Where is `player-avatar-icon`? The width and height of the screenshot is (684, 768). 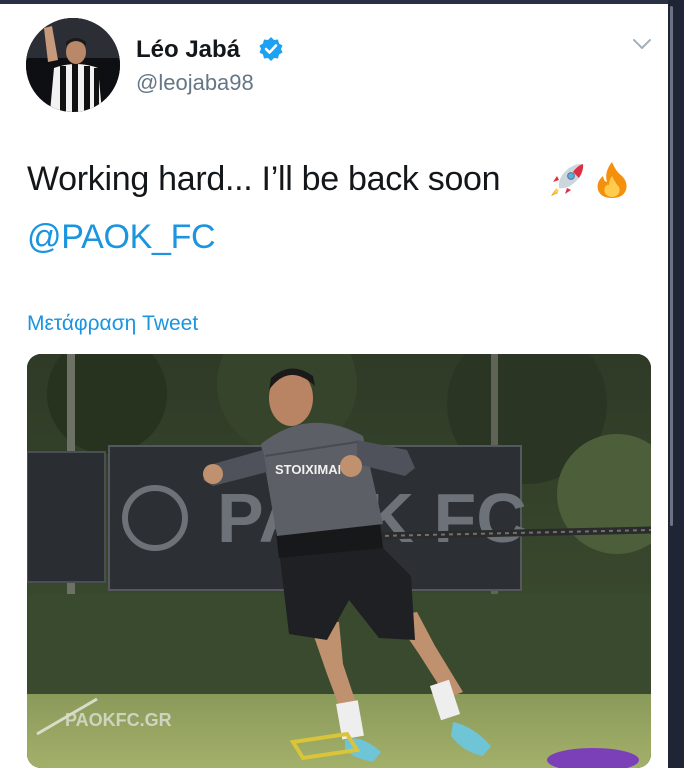 player-avatar-icon is located at coordinates (73, 65).